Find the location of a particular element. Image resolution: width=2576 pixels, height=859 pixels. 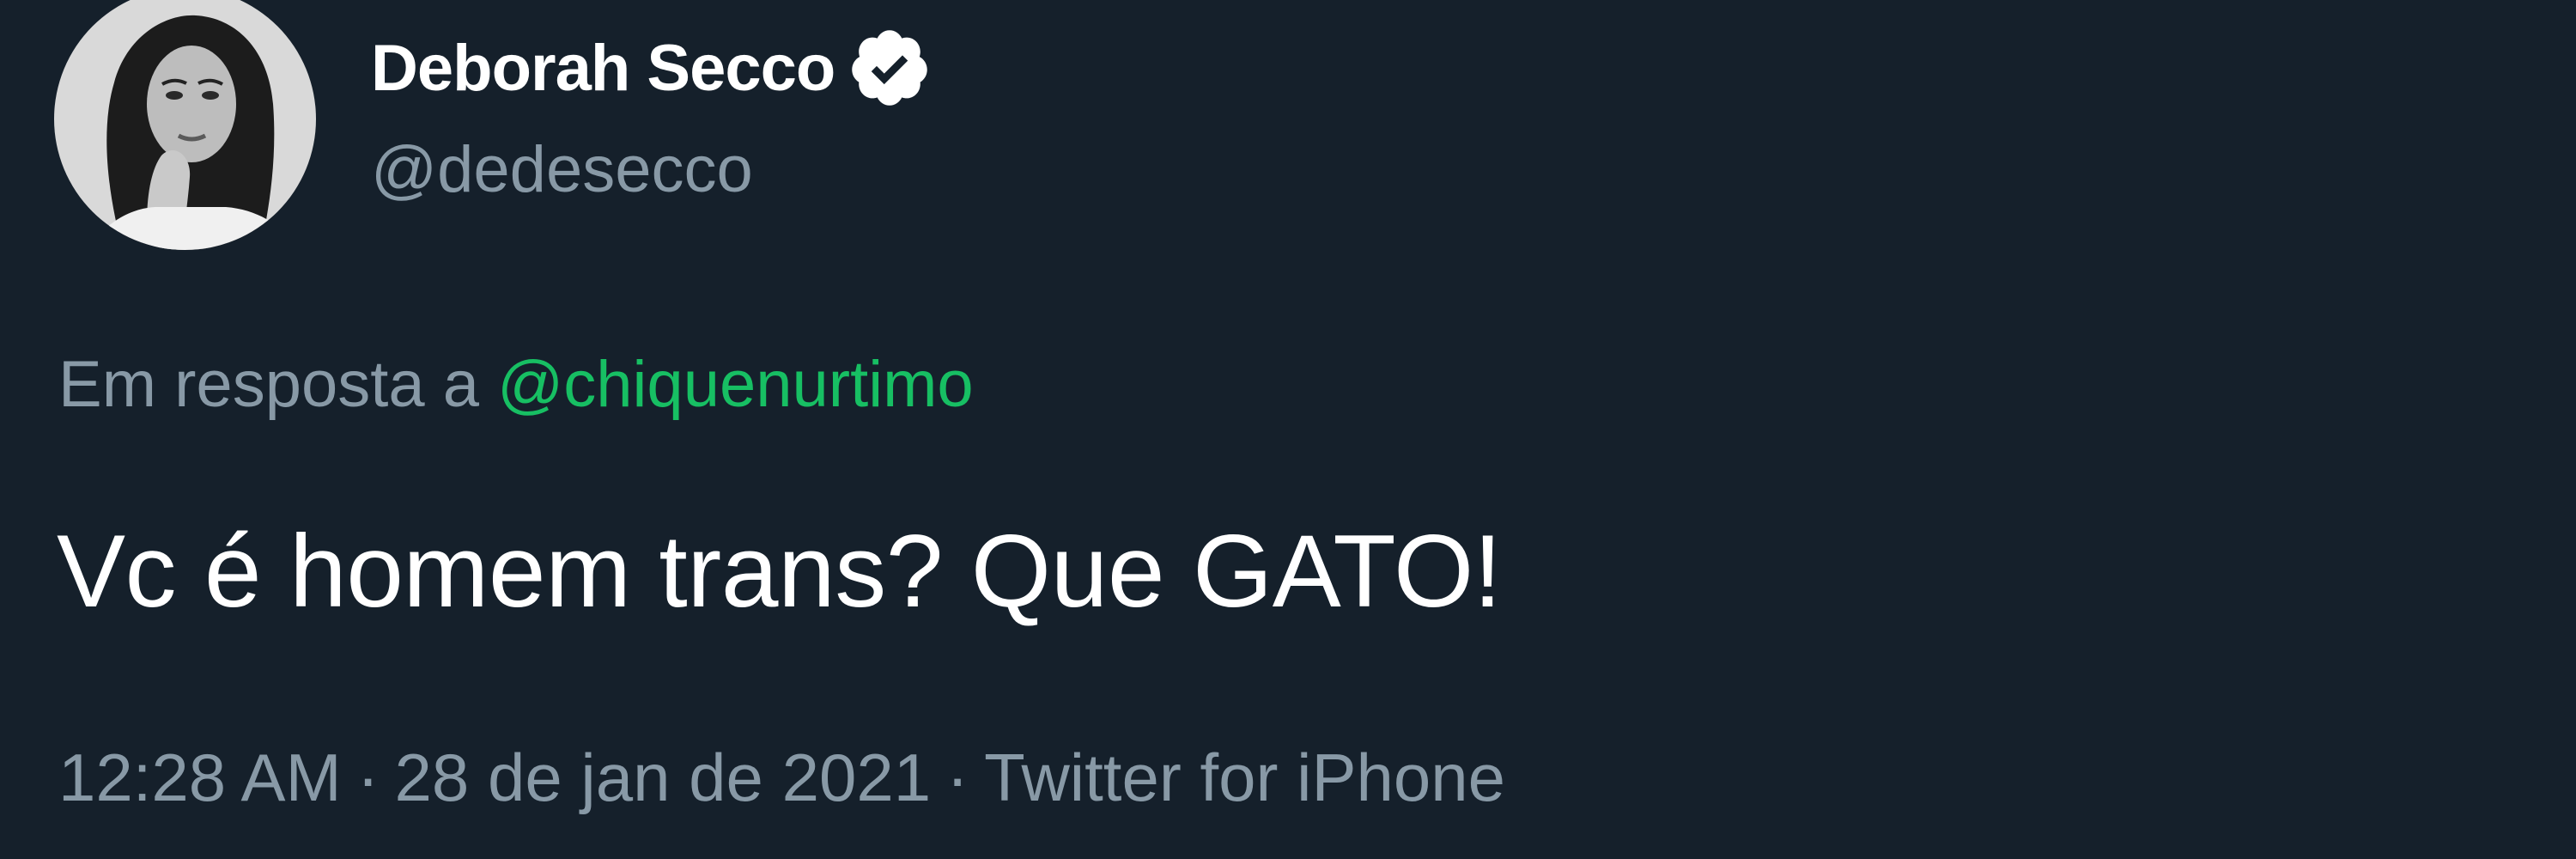

tweet-text: Vc é homem trans? Que GATO! is located at coordinates (779, 572).